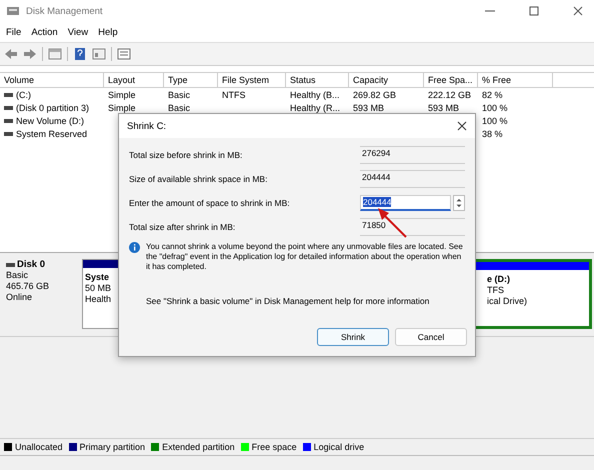 This screenshot has height=470, width=594. I want to click on partition-info: Syste, so click(97, 277).